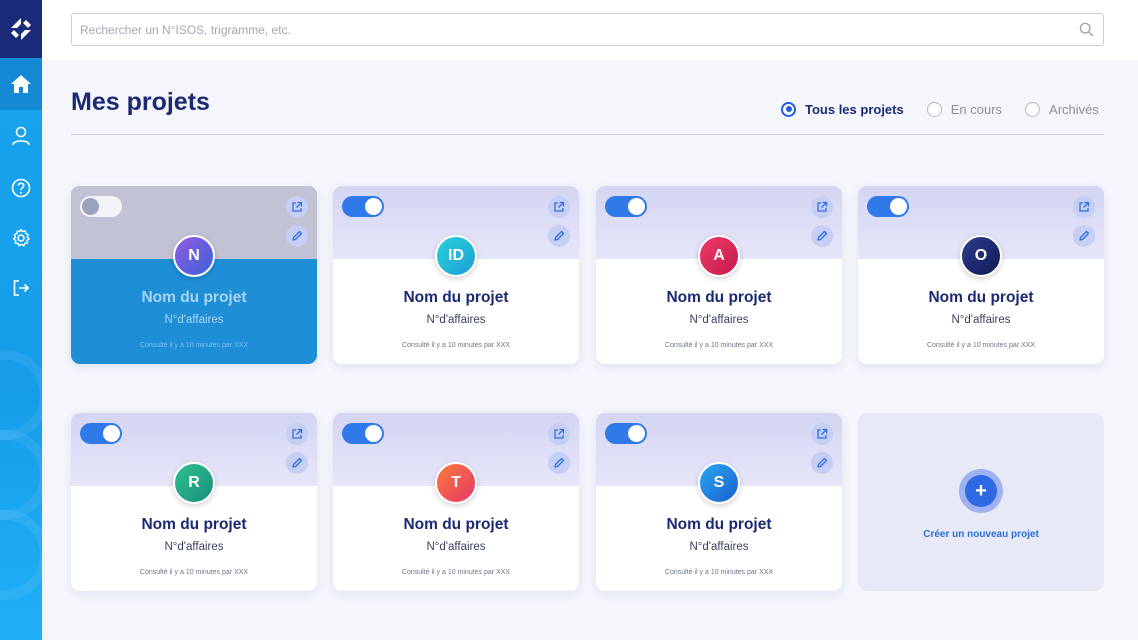 The image size is (1138, 640). What do you see at coordinates (21, 288) in the screenshot?
I see `nav-item-logout` at bounding box center [21, 288].